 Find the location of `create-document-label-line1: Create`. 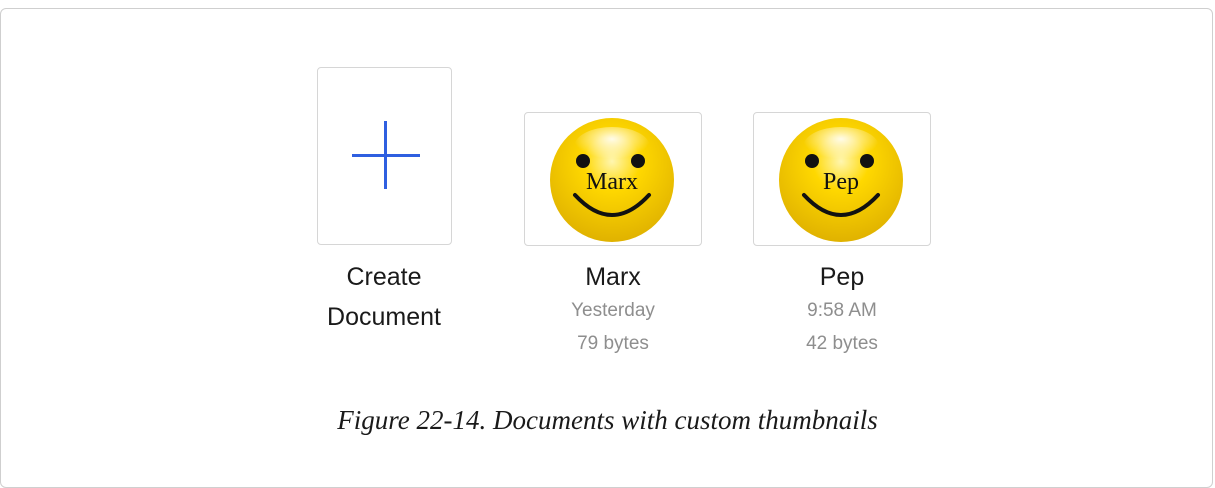

create-document-label-line1: Create is located at coordinates (384, 277).